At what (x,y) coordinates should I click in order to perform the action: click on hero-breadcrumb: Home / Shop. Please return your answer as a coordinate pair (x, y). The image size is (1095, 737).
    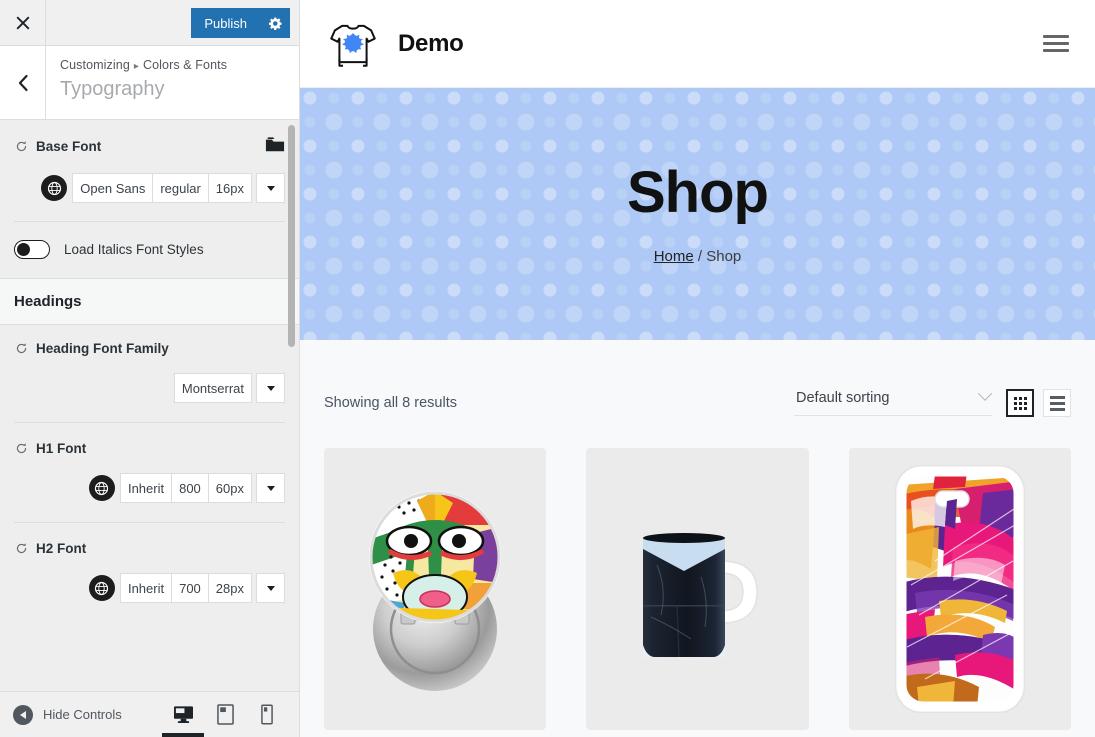
    Looking at the image, I should click on (698, 256).